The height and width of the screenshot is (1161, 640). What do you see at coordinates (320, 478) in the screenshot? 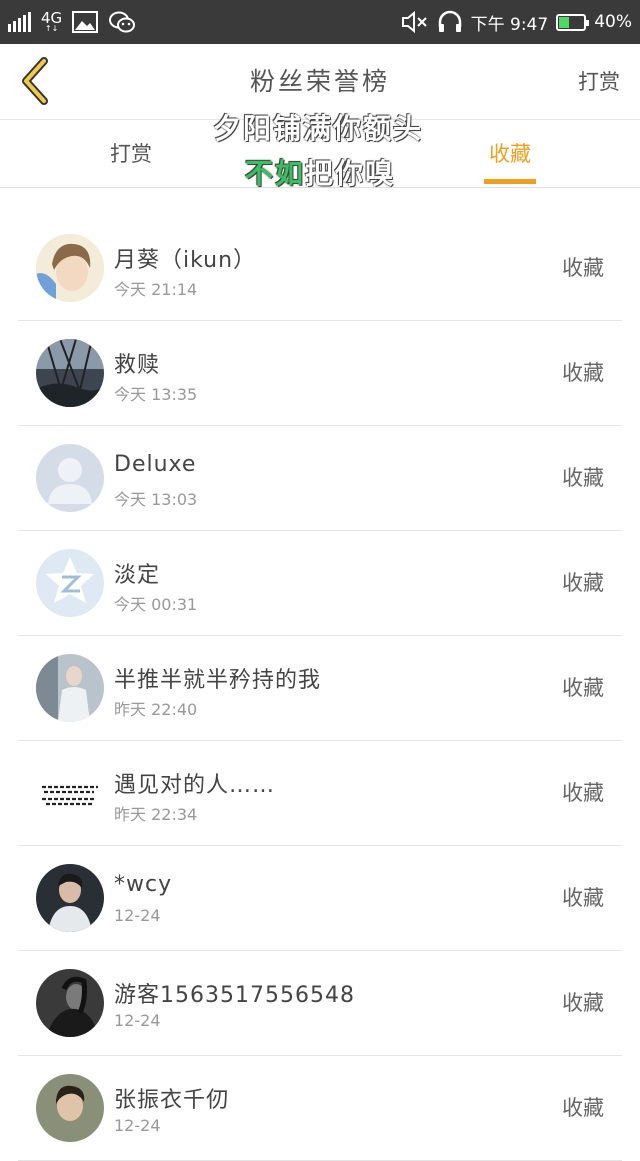
I see `list-item: Deluxe 今天 13:03 收藏` at bounding box center [320, 478].